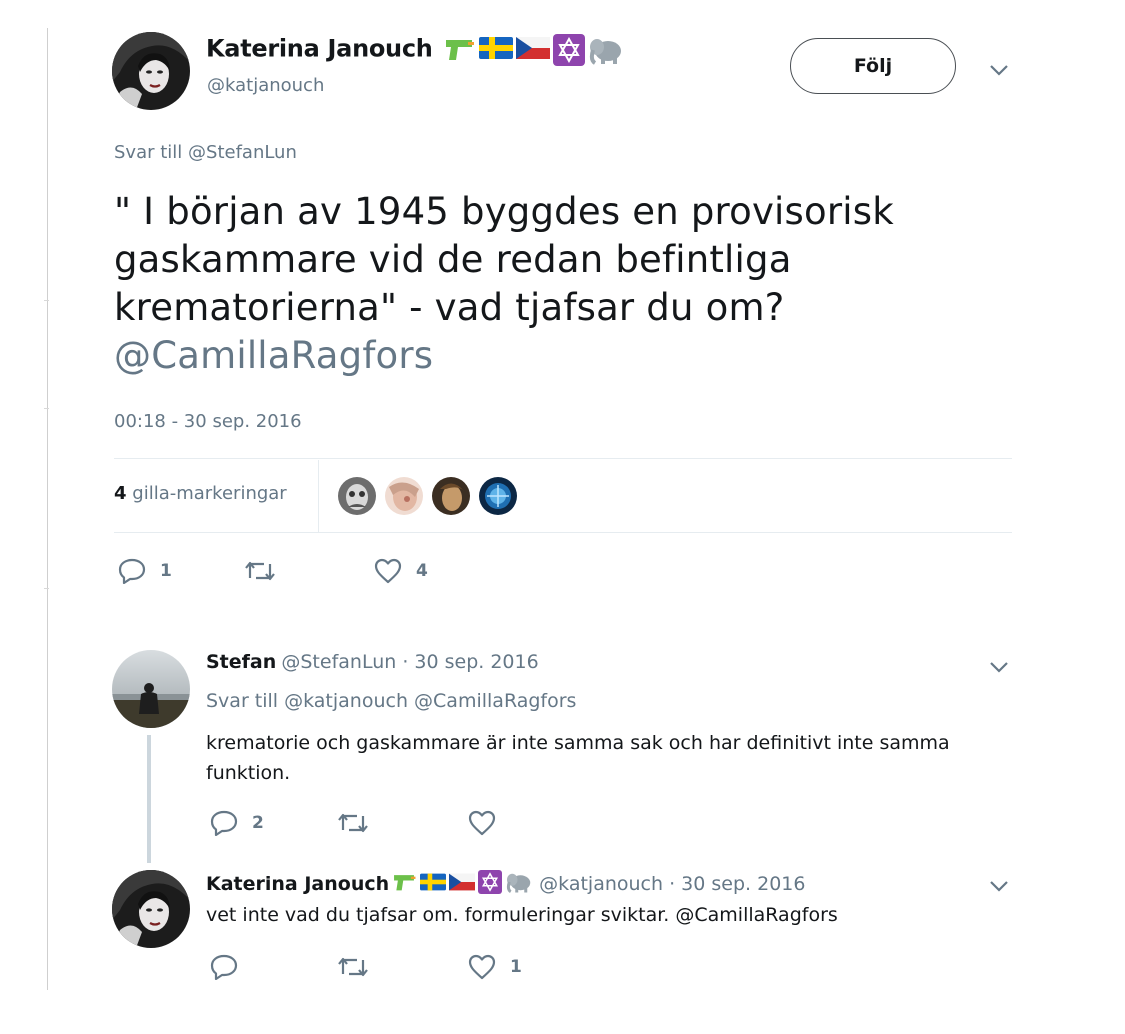  I want to click on like-count: 4, so click(422, 571).